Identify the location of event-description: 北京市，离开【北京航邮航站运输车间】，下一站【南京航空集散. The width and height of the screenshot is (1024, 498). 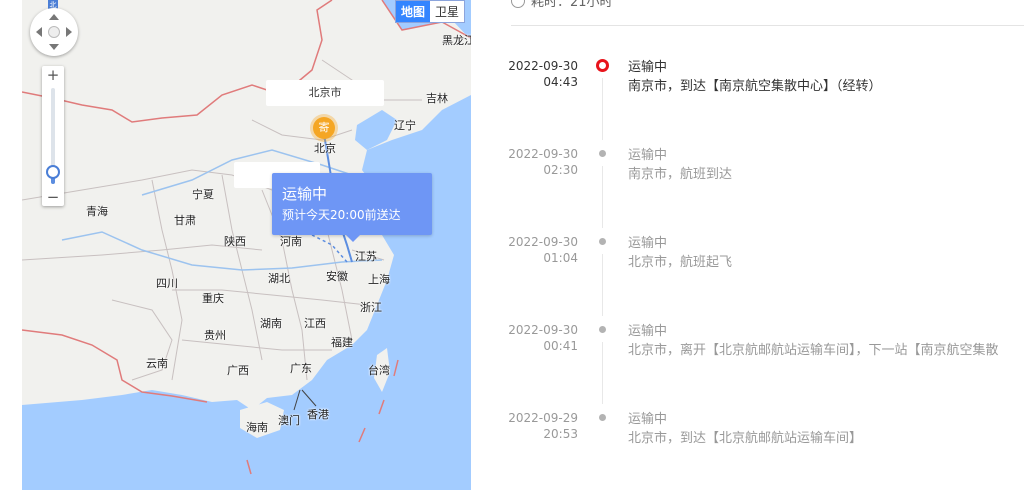
(813, 350).